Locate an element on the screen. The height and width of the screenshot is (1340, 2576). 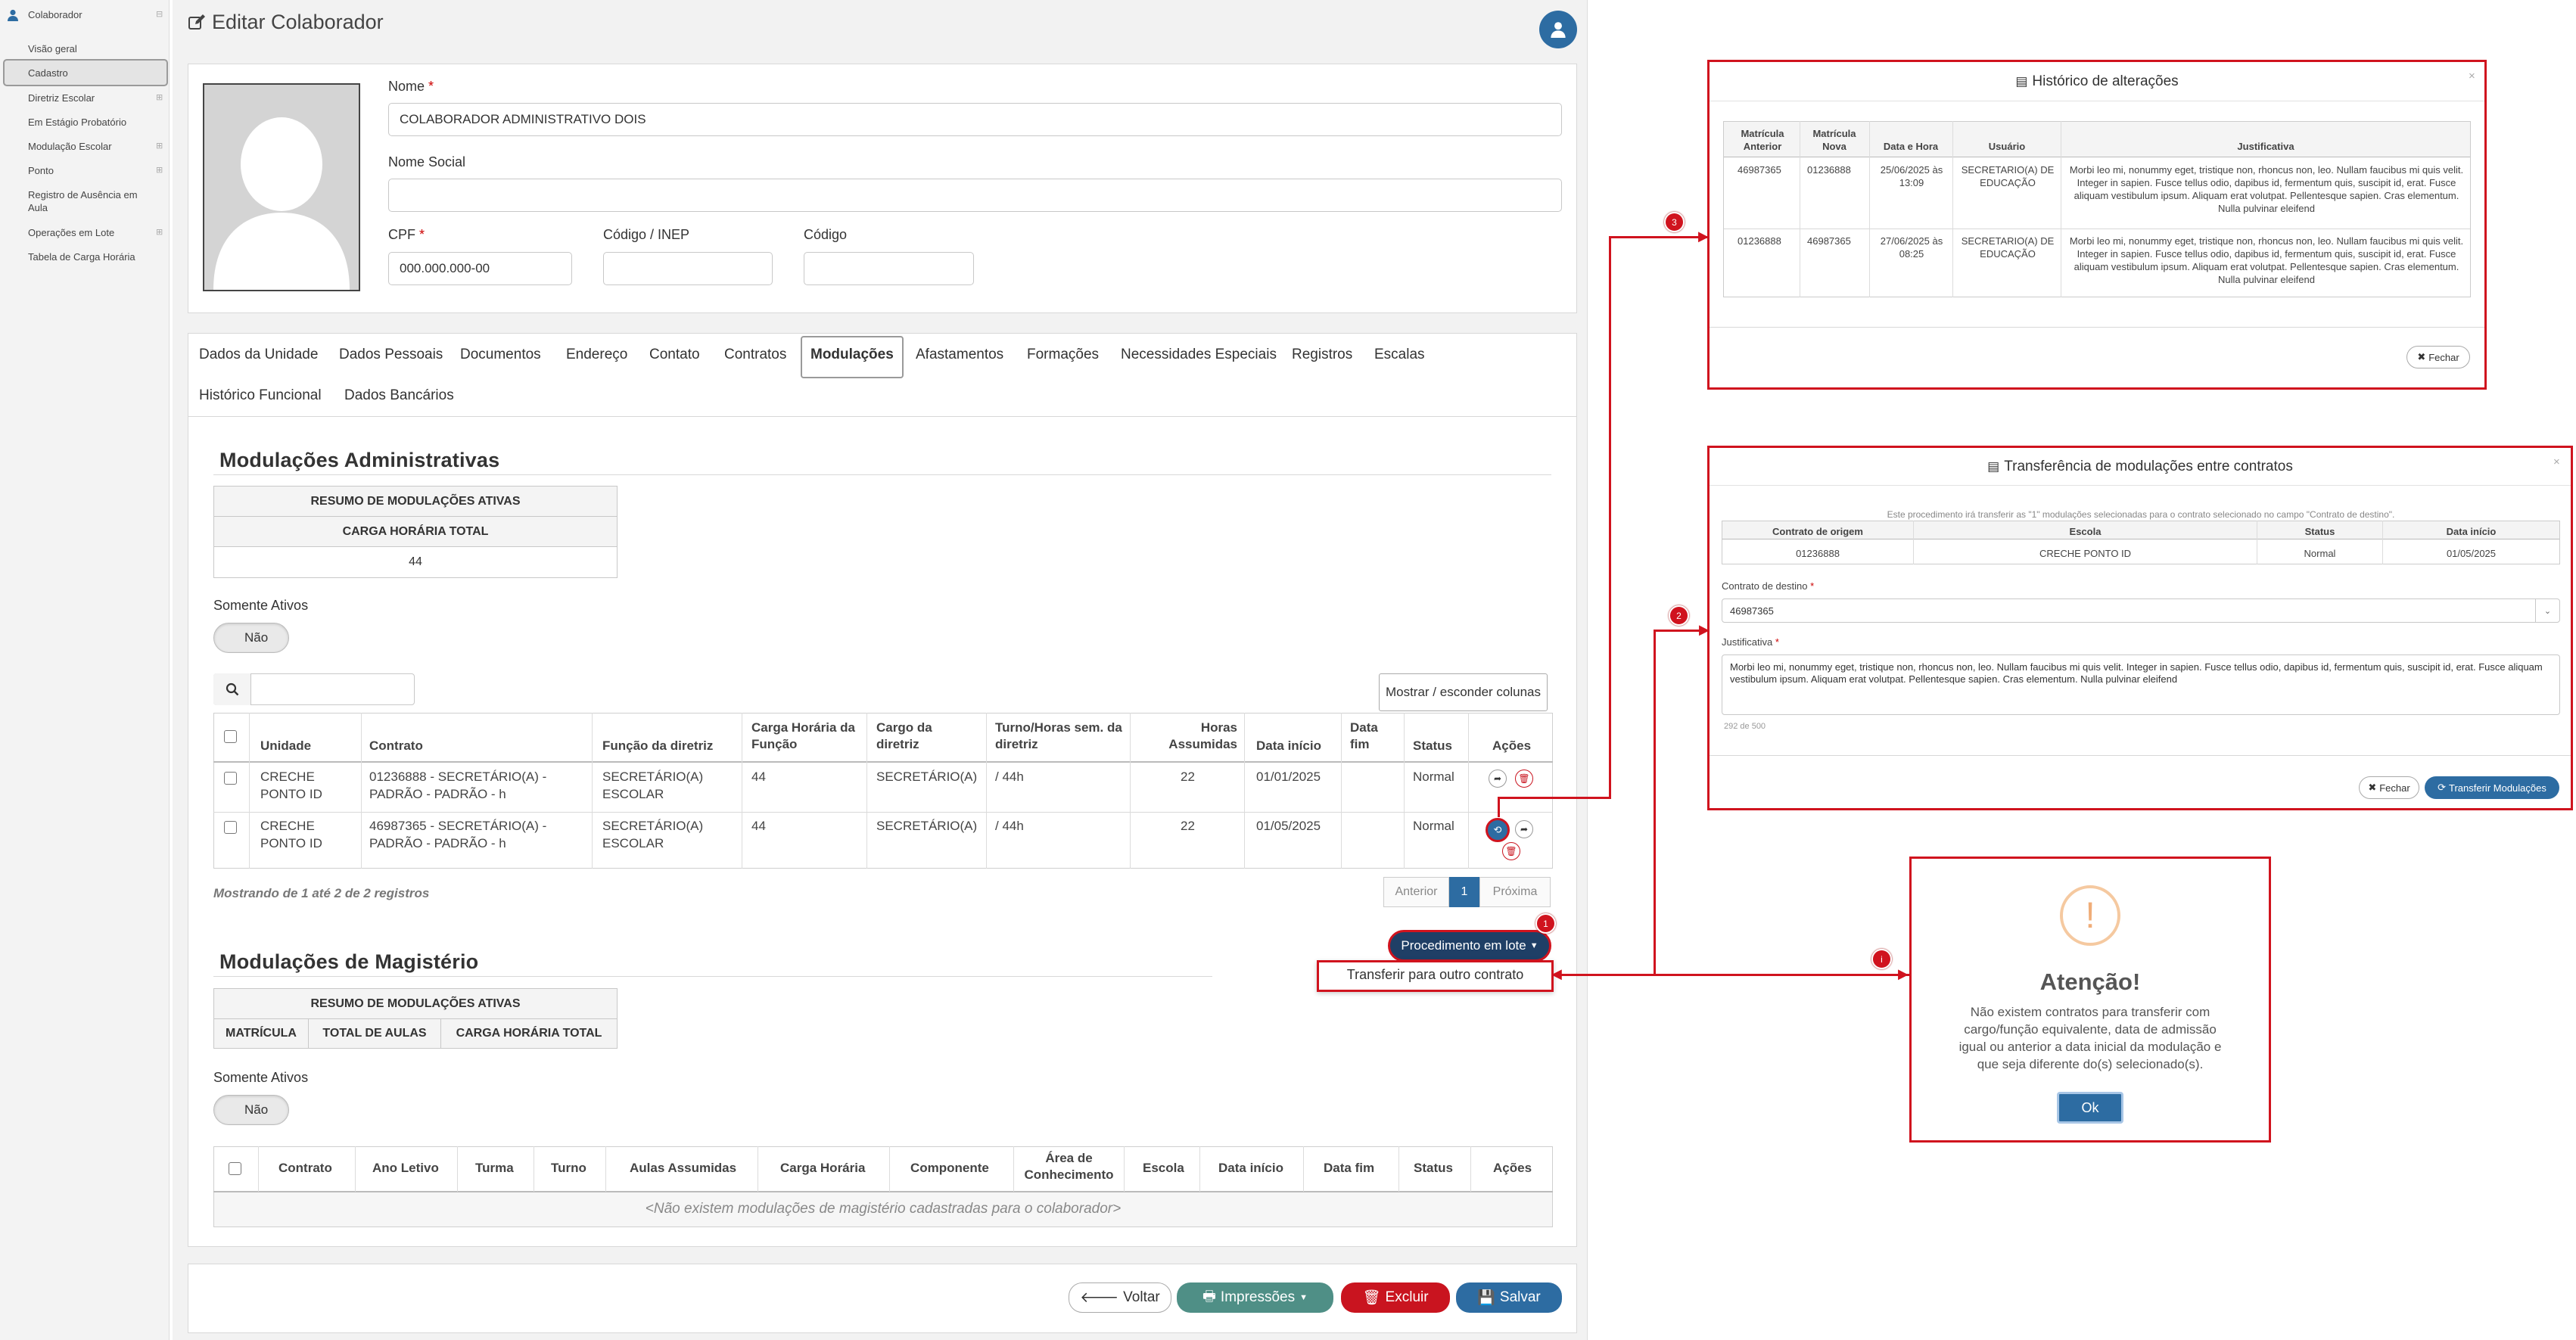
sidebar-item-registro-ausencia: Registro de Ausência em Aula is located at coordinates (88, 201).